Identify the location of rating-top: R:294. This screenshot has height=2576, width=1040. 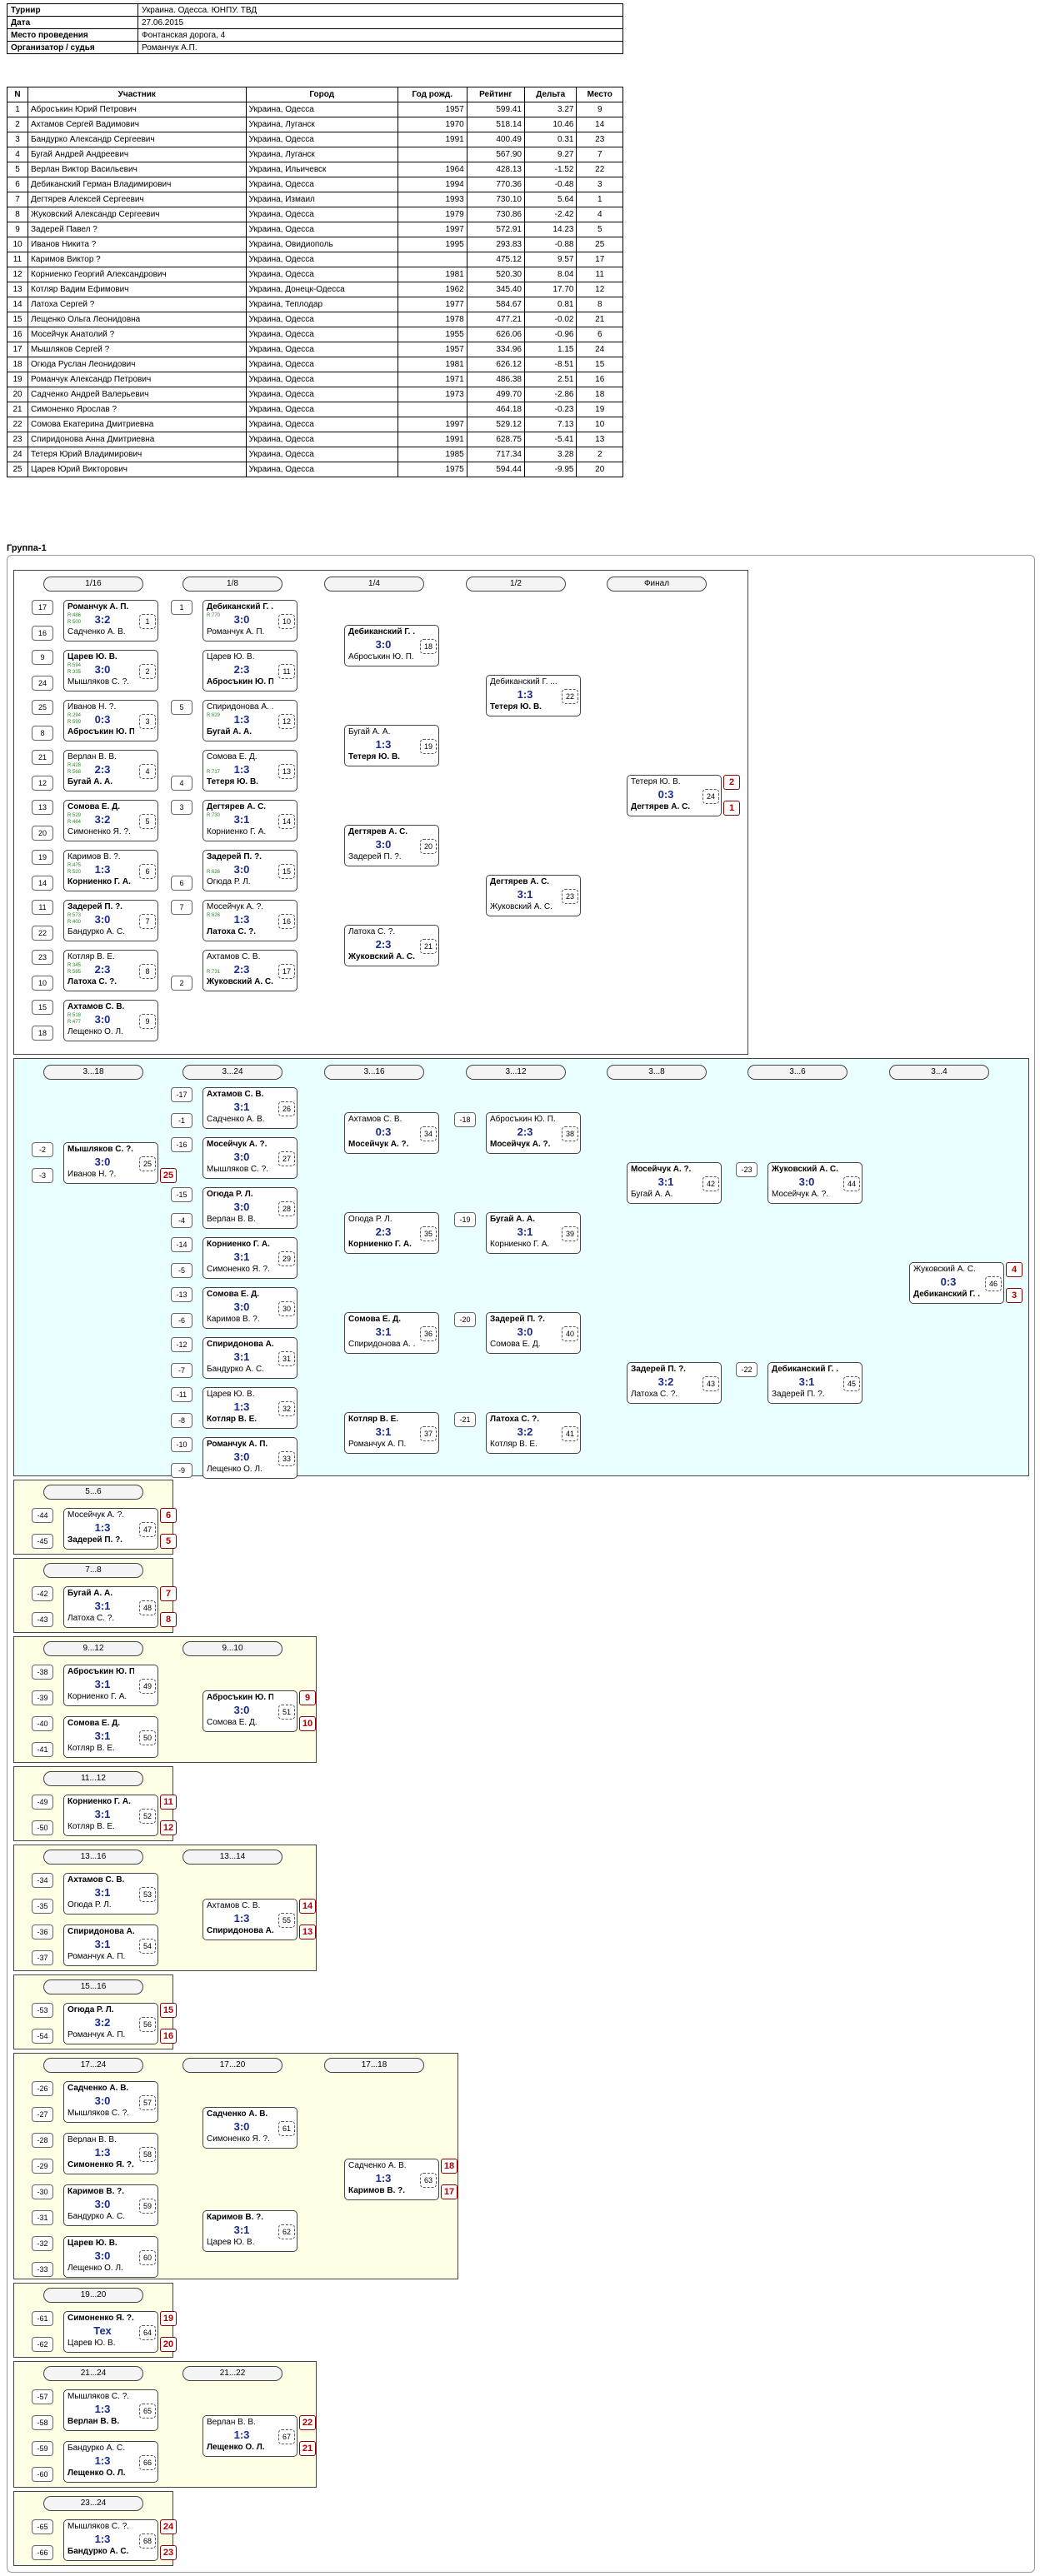
(75, 715).